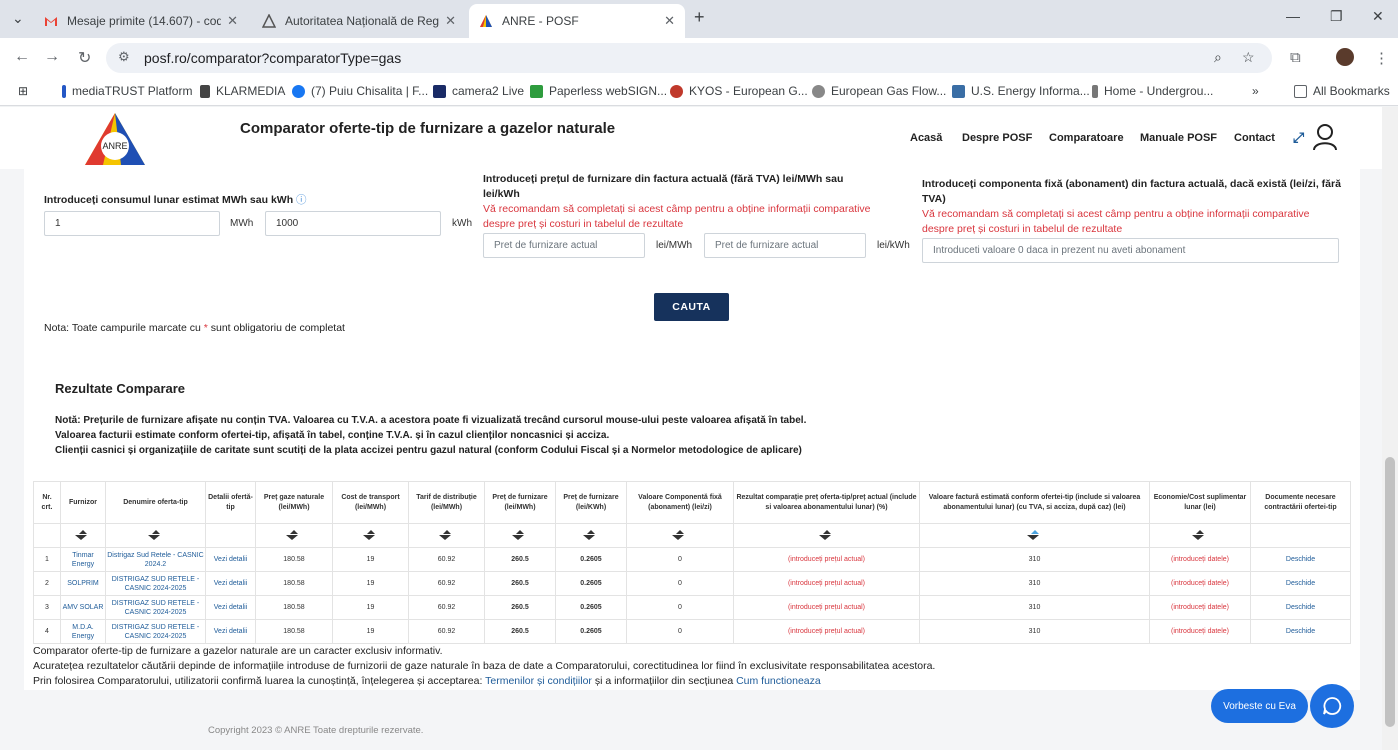  I want to click on expand-icon: ⤢, so click(1298, 137).